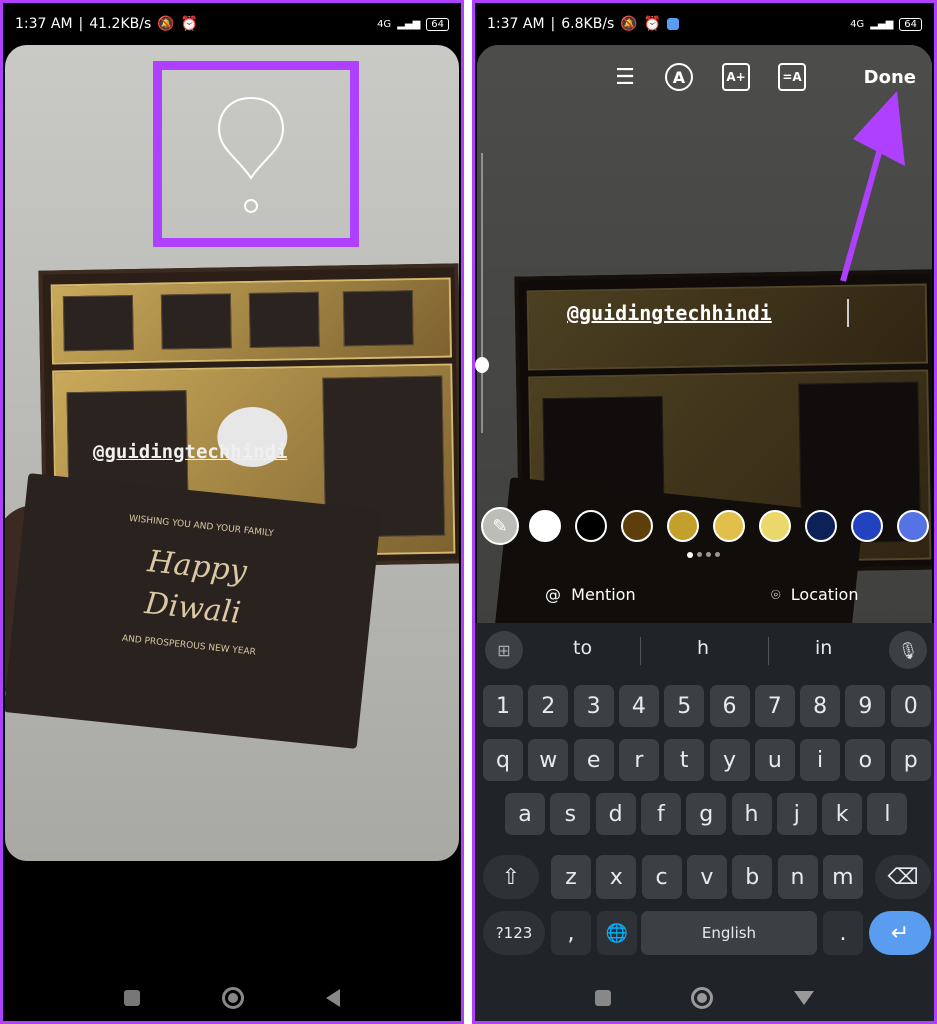 The height and width of the screenshot is (1024, 937). I want to click on key: m, so click(842, 877).